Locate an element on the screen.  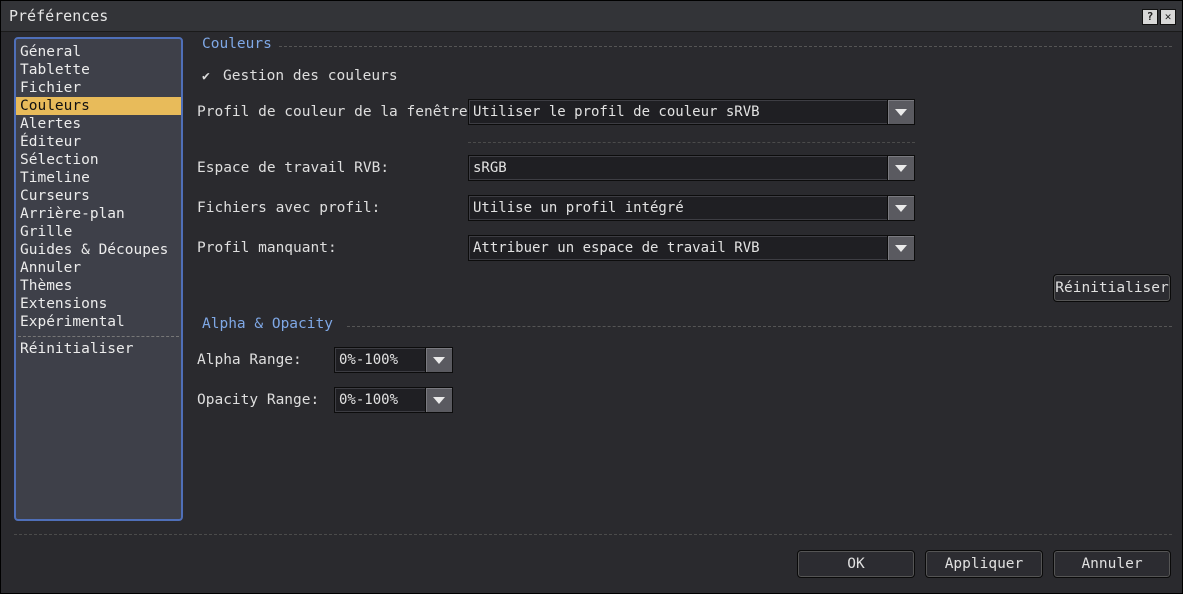
window-profile-value: Utiliser le profil de couleur sRVB is located at coordinates (616, 112).